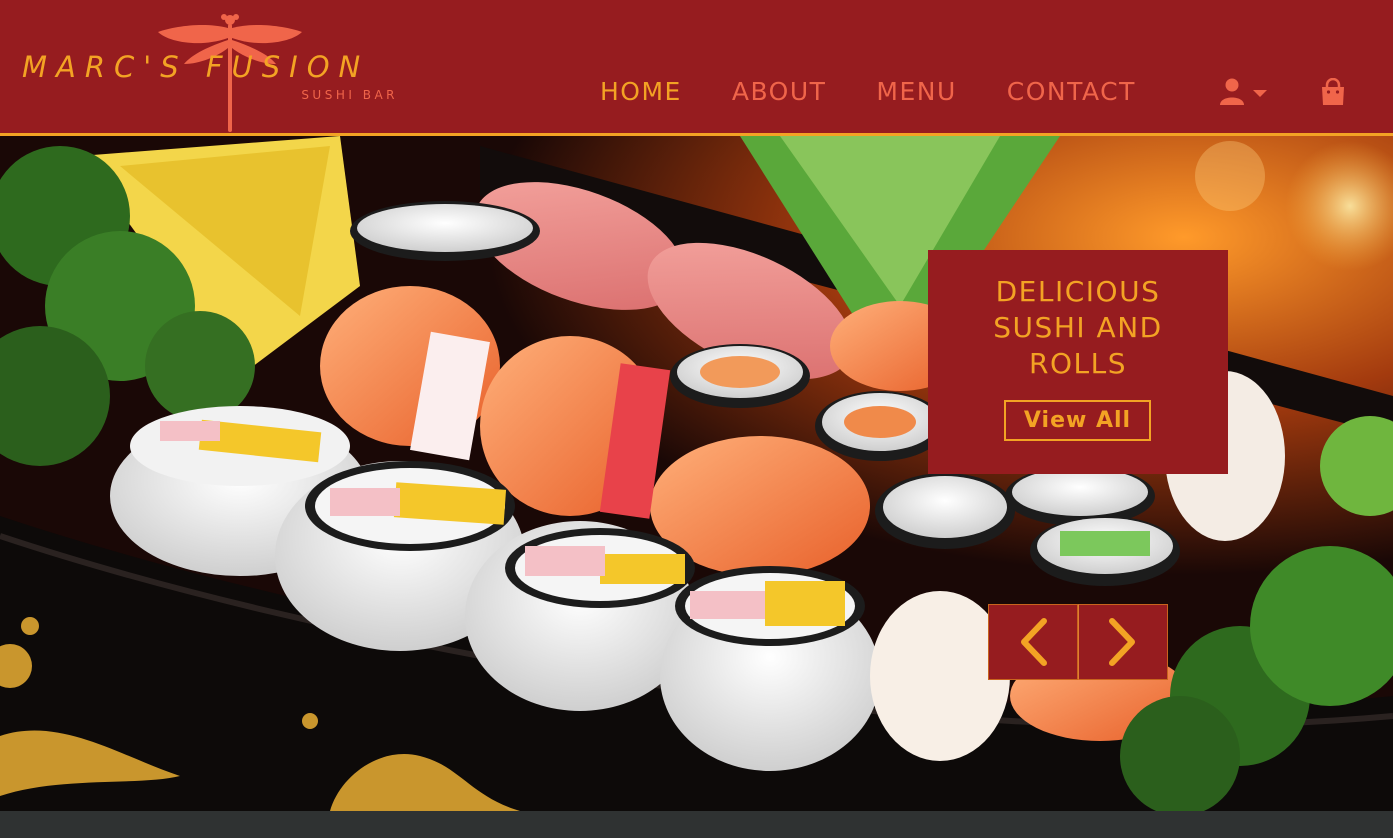 This screenshot has height=838, width=1393. I want to click on nav-home: HOME, so click(641, 92).